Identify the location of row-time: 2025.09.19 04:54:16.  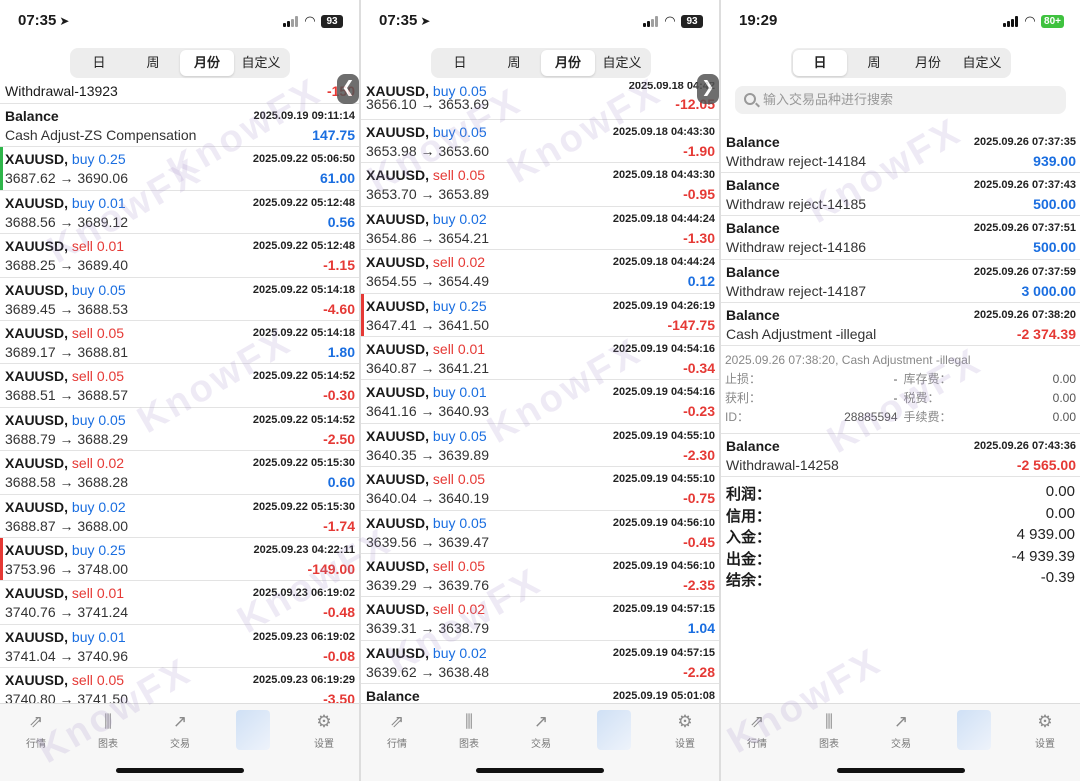
(663, 392).